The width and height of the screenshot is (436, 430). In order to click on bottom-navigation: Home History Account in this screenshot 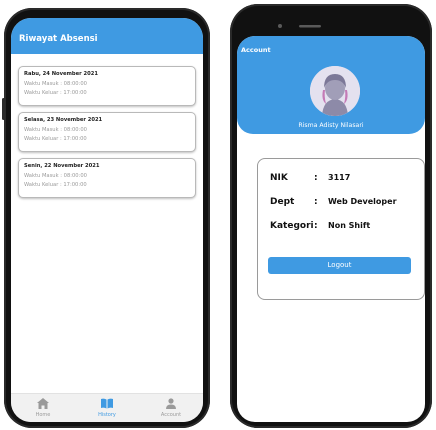, I will do `click(107, 407)`.